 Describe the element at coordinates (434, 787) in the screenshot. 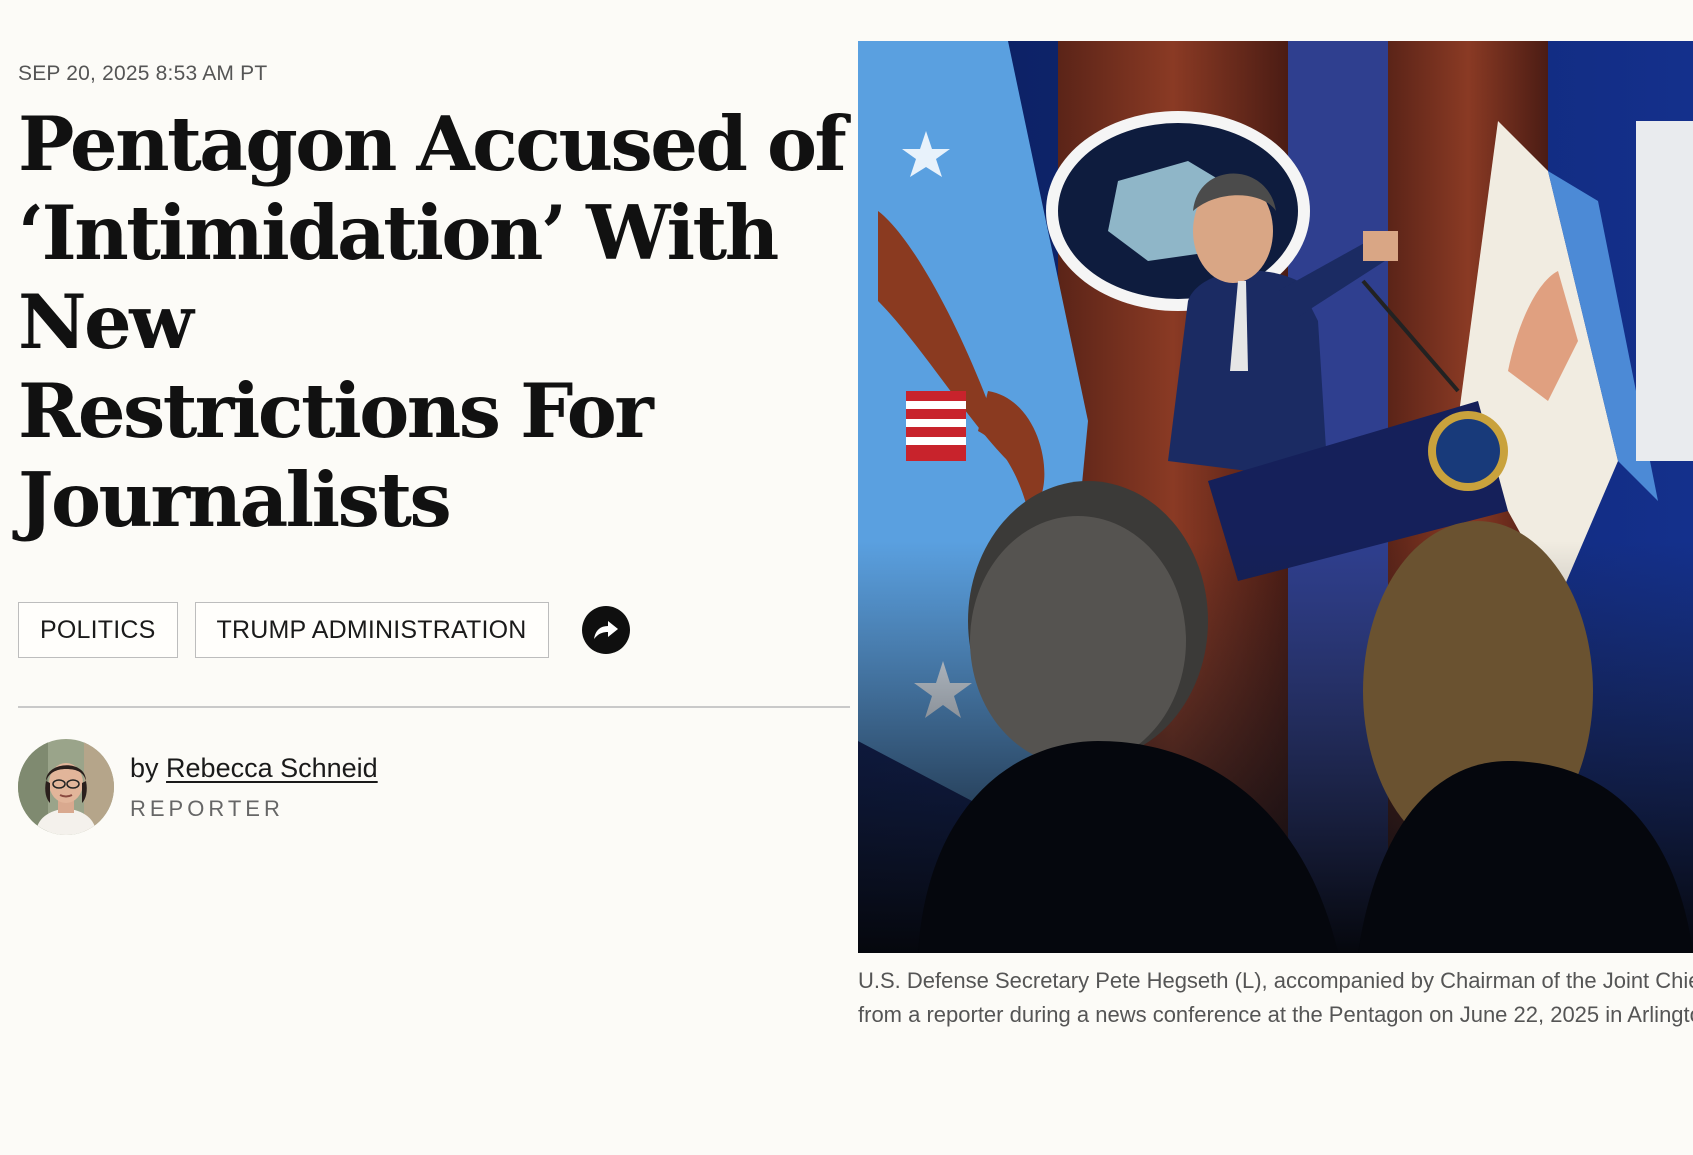

I see `author-byline: by Rebecca Schneid REPORTER` at that location.